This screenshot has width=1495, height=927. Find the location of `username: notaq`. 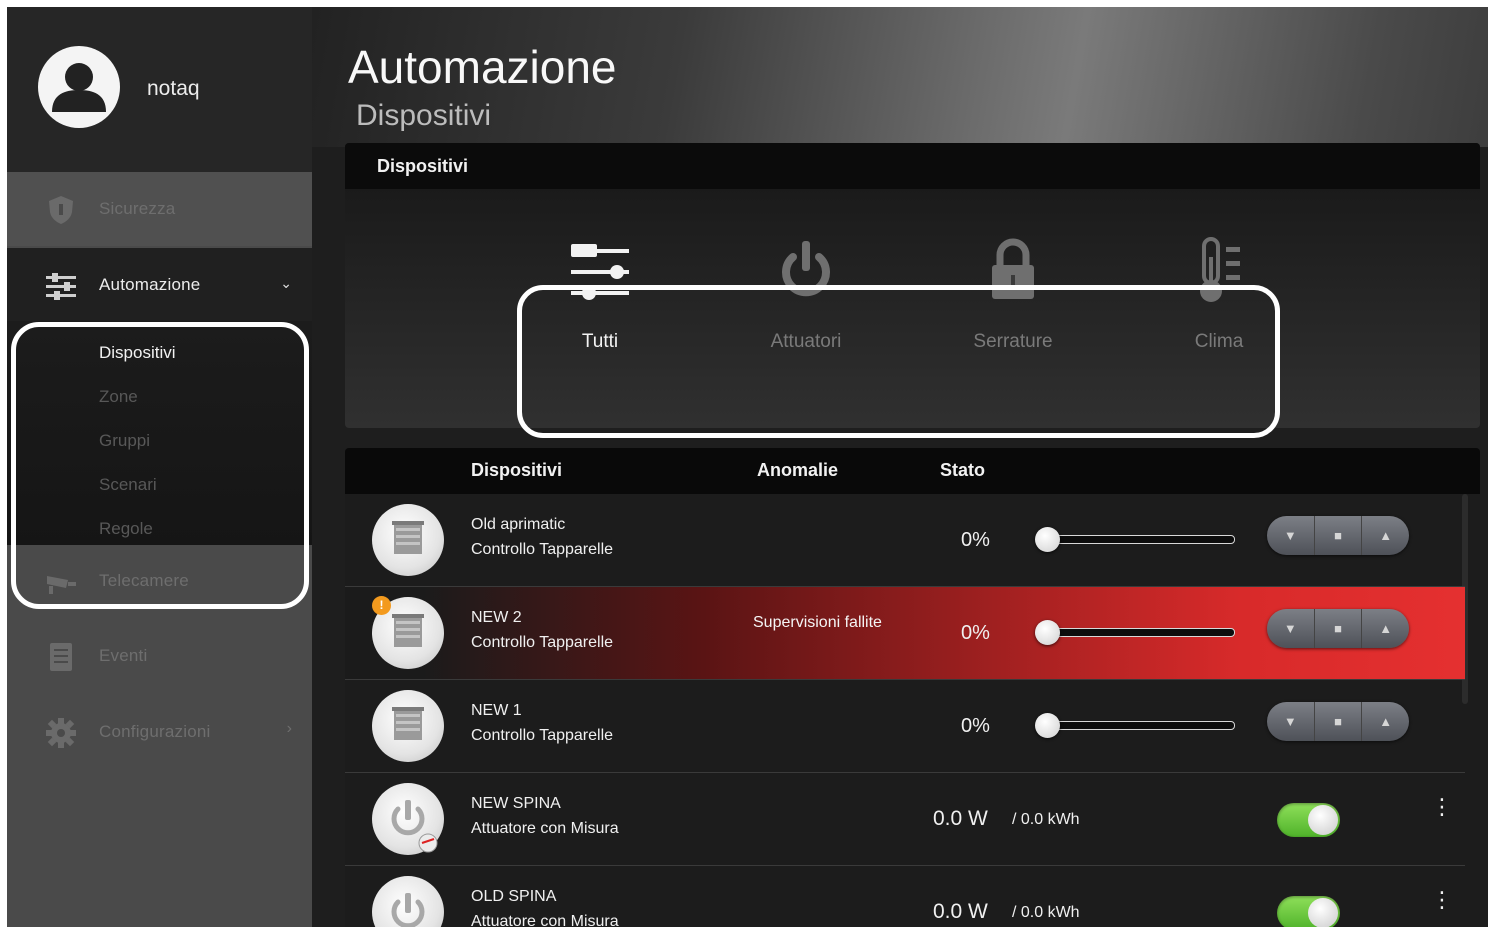

username: notaq is located at coordinates (173, 88).